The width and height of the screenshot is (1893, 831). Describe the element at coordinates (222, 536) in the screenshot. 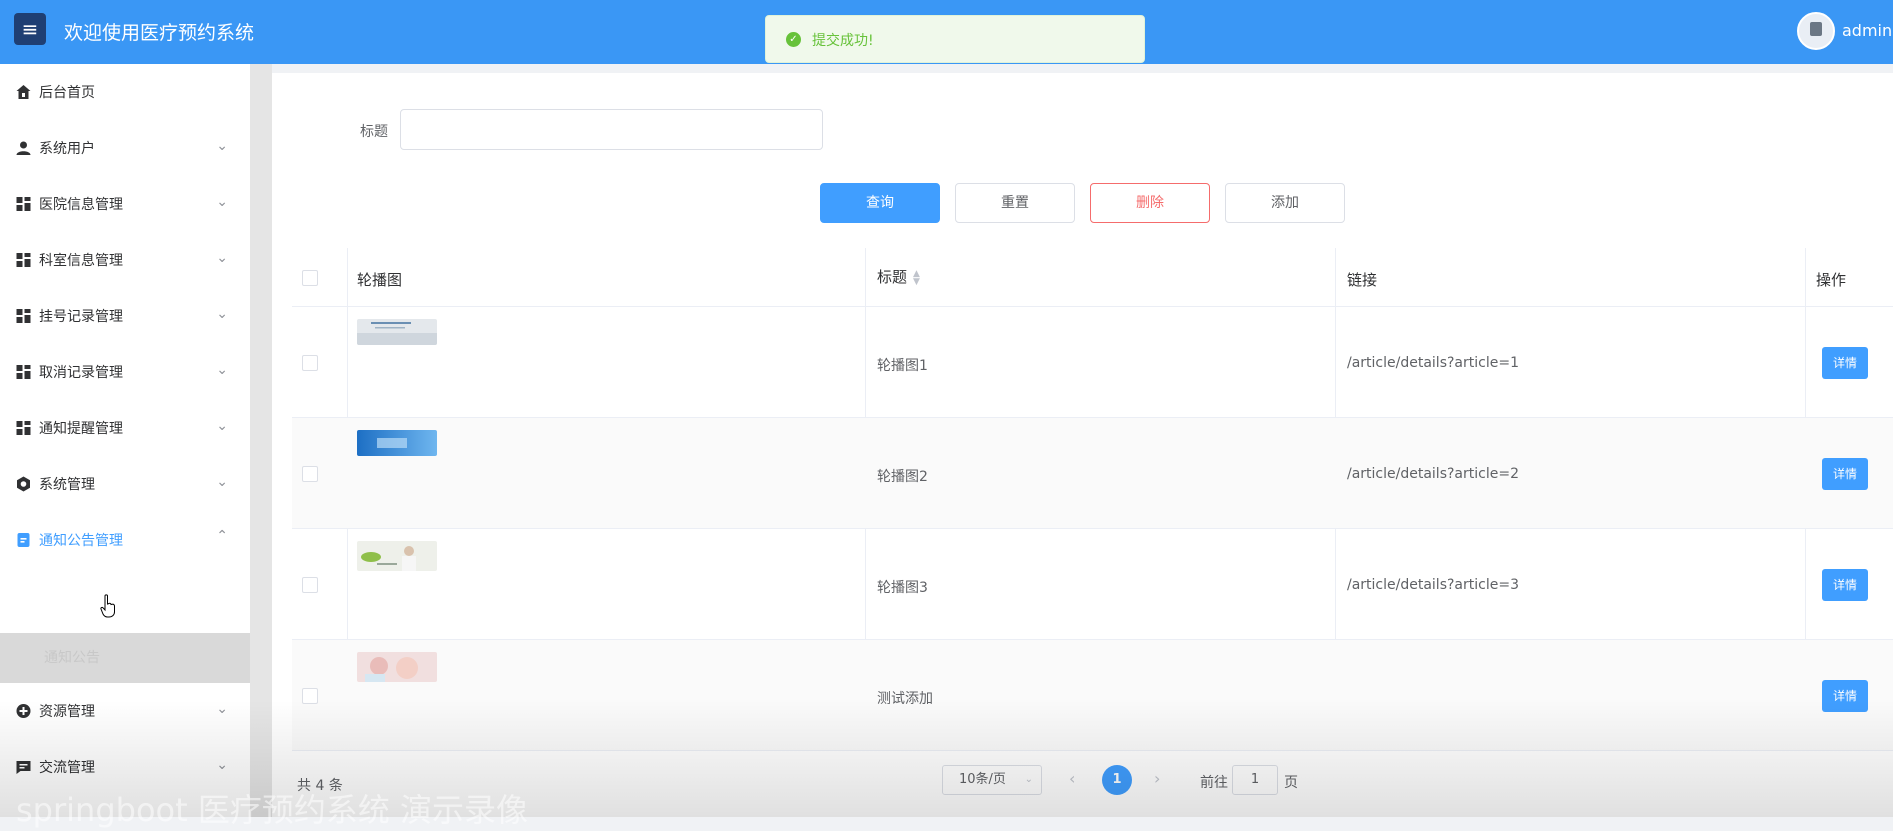

I see `chevron-up-icon: ⌃` at that location.